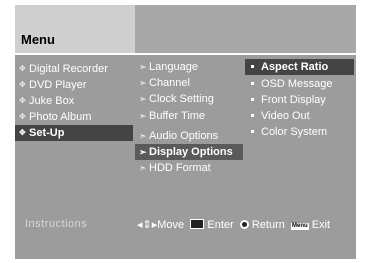 This screenshot has height=263, width=367. Describe the element at coordinates (220, 225) in the screenshot. I see `enter-label: Enter` at that location.